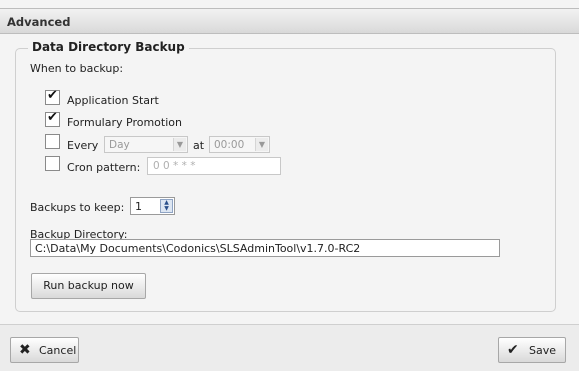  What do you see at coordinates (214, 166) in the screenshot?
I see `cron-pattern-input: 0 0 * * *` at bounding box center [214, 166].